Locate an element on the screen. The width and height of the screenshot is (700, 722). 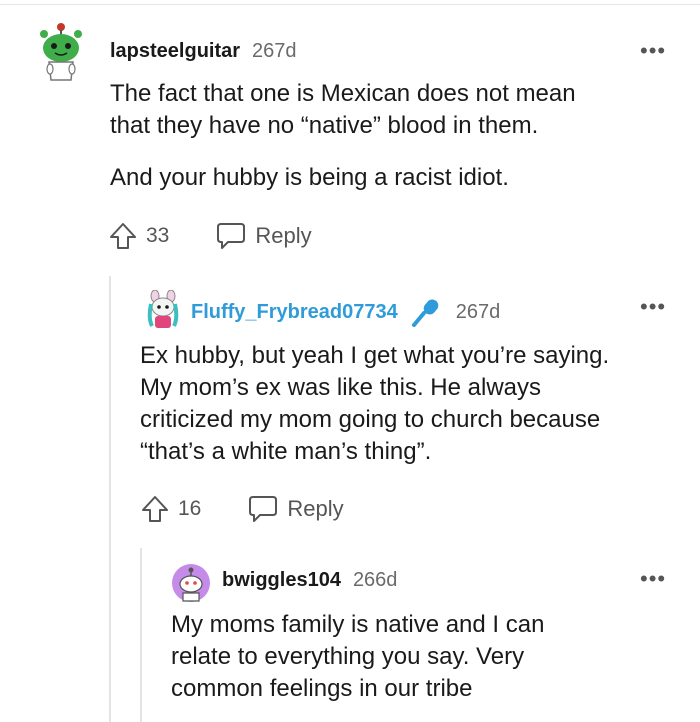
text-line: And your hubby is being a racist idiot. is located at coordinates (309, 177).